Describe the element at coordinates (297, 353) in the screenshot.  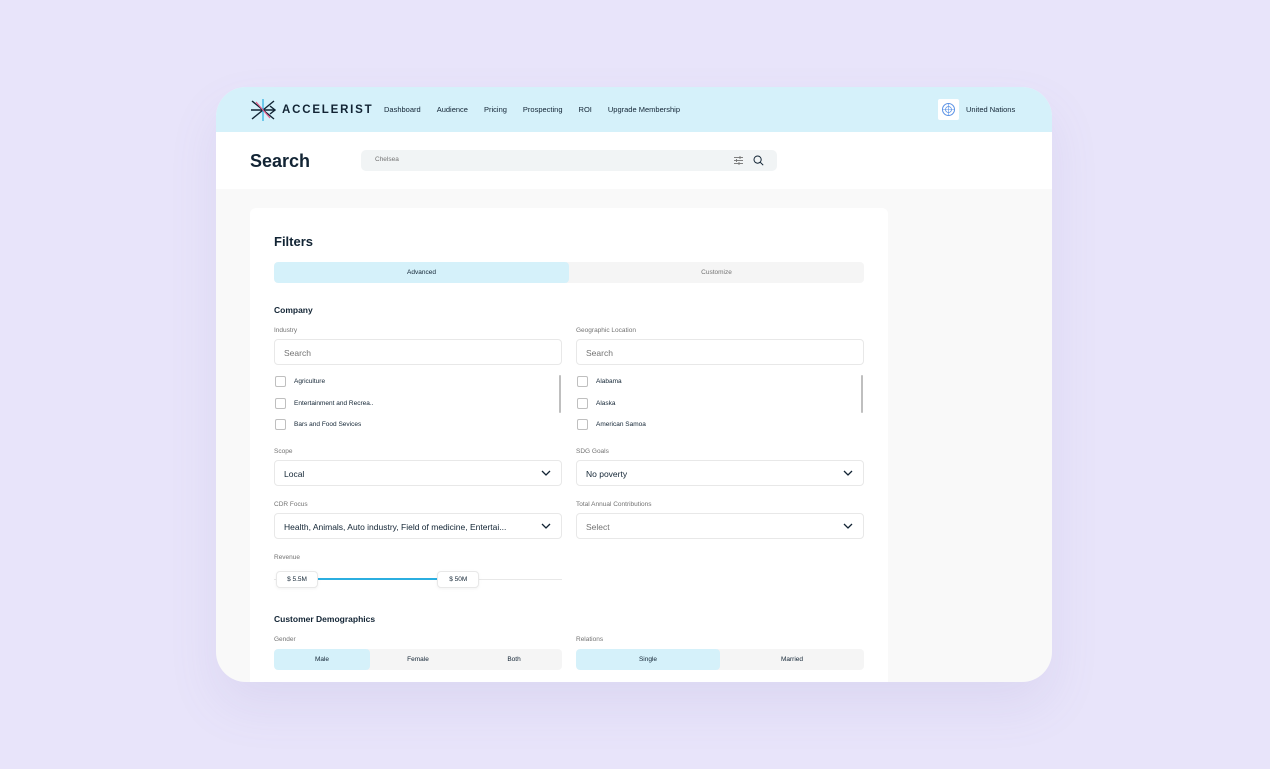
I see `industry-search-placeholder: Search` at that location.